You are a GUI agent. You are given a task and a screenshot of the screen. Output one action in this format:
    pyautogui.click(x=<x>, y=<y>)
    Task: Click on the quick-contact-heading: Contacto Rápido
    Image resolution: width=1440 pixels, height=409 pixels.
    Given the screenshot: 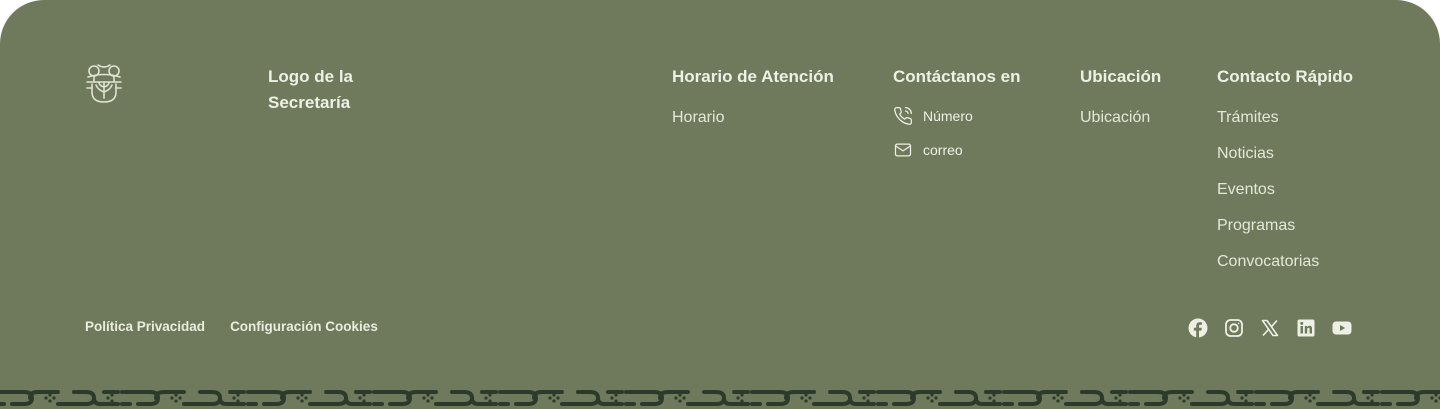 What is the action you would take?
    pyautogui.click(x=1285, y=76)
    